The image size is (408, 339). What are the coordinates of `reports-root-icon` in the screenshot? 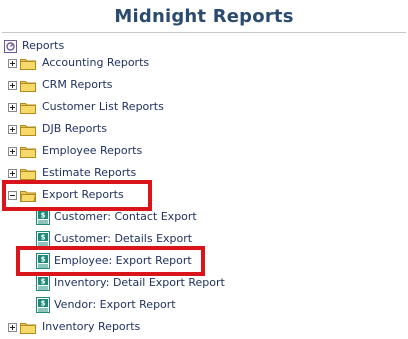 It's located at (10, 46).